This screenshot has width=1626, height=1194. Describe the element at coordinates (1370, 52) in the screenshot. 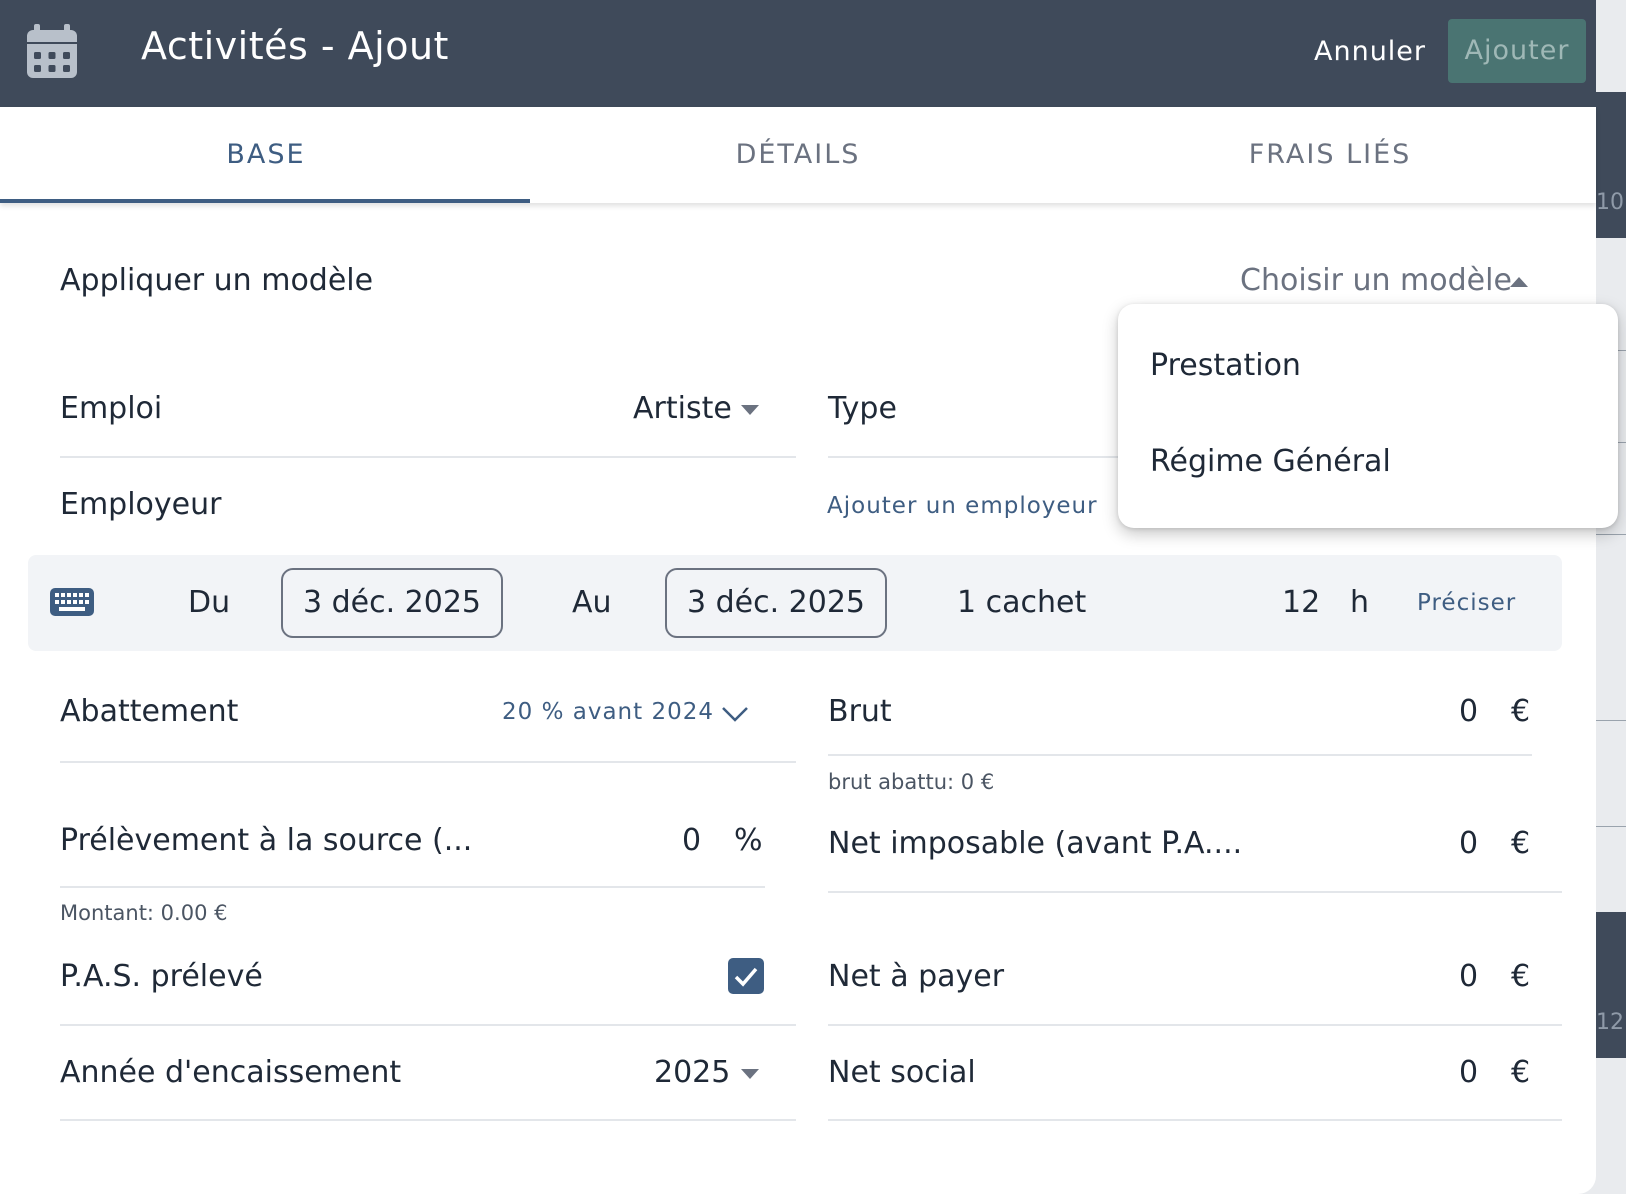

I see `cancel-button: Annuler` at that location.